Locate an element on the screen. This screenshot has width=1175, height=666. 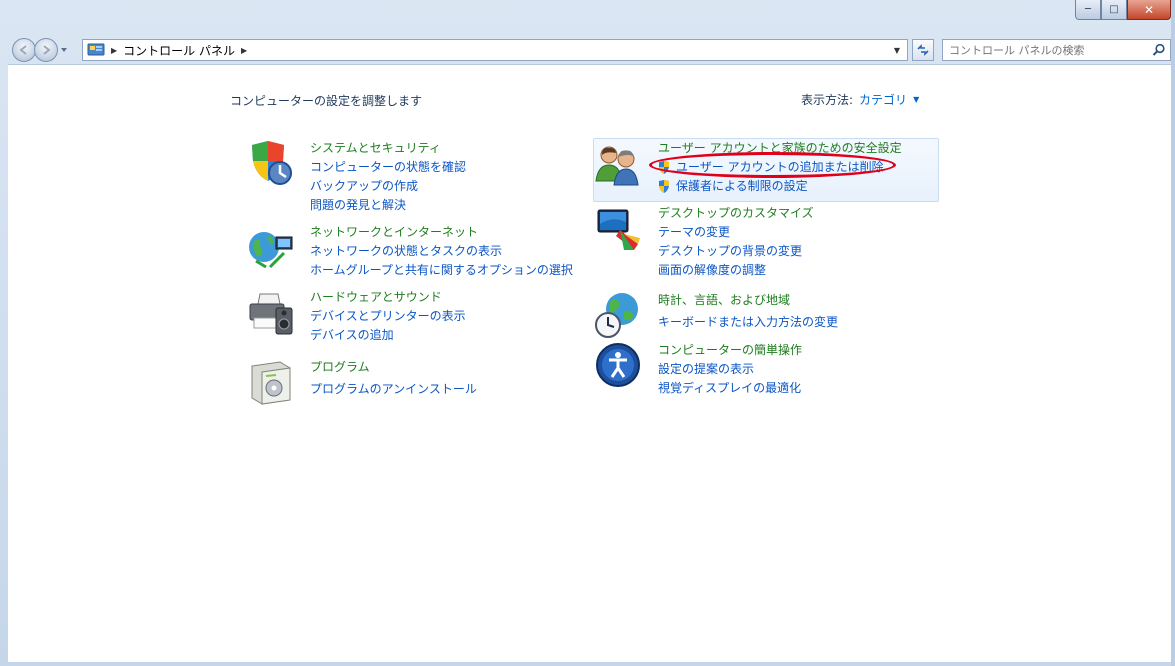
search-box is located at coordinates (1056, 50).